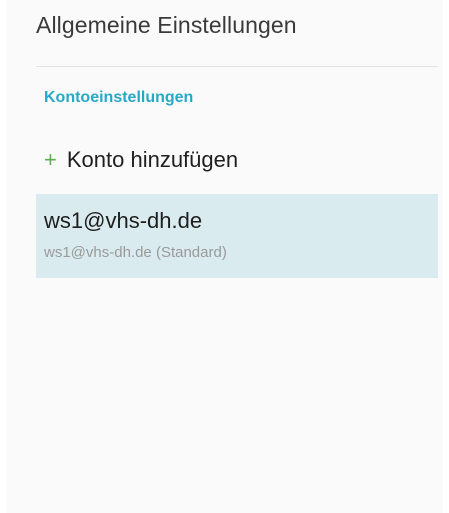 This screenshot has height=513, width=449. I want to click on divider, so click(237, 66).